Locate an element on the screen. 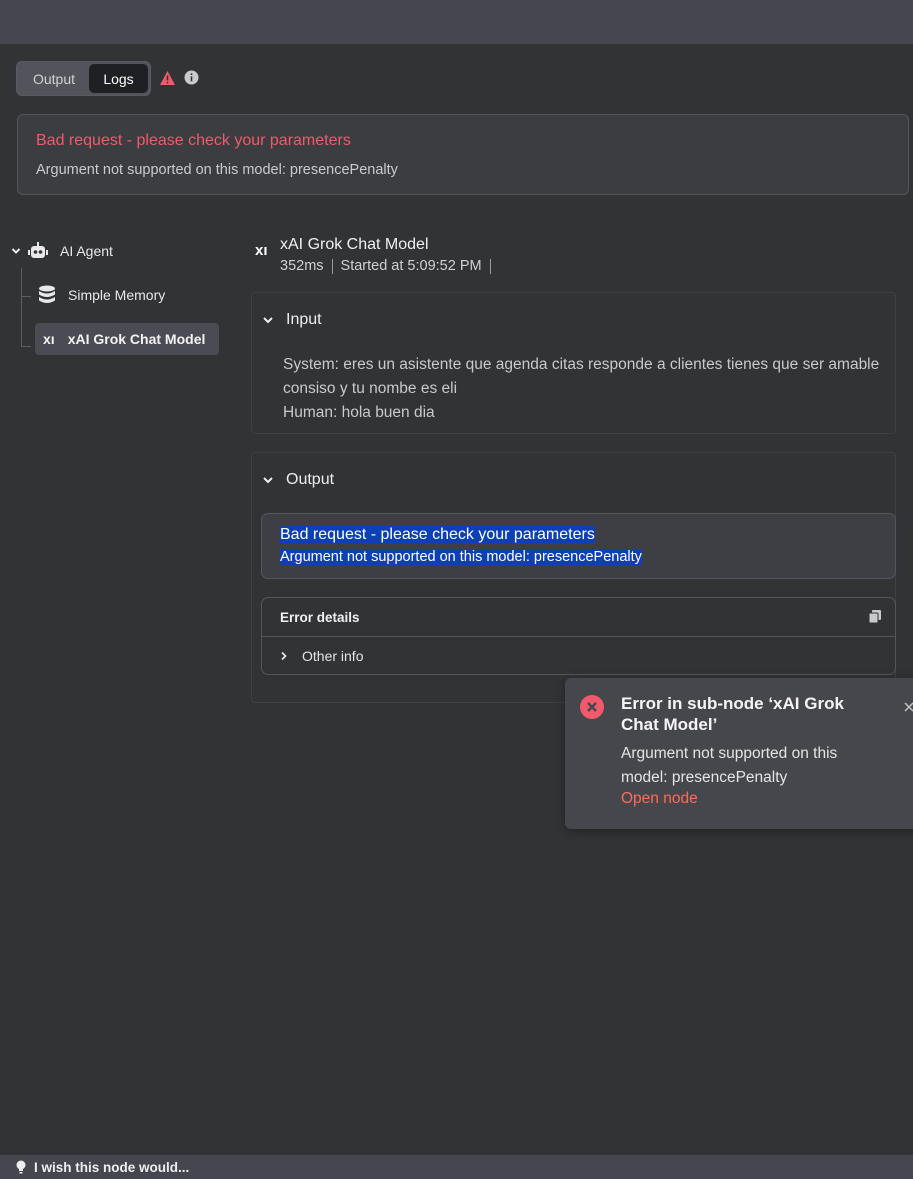 This screenshot has height=1179, width=913. output-logs-toggle: Output Logs is located at coordinates (83, 78).